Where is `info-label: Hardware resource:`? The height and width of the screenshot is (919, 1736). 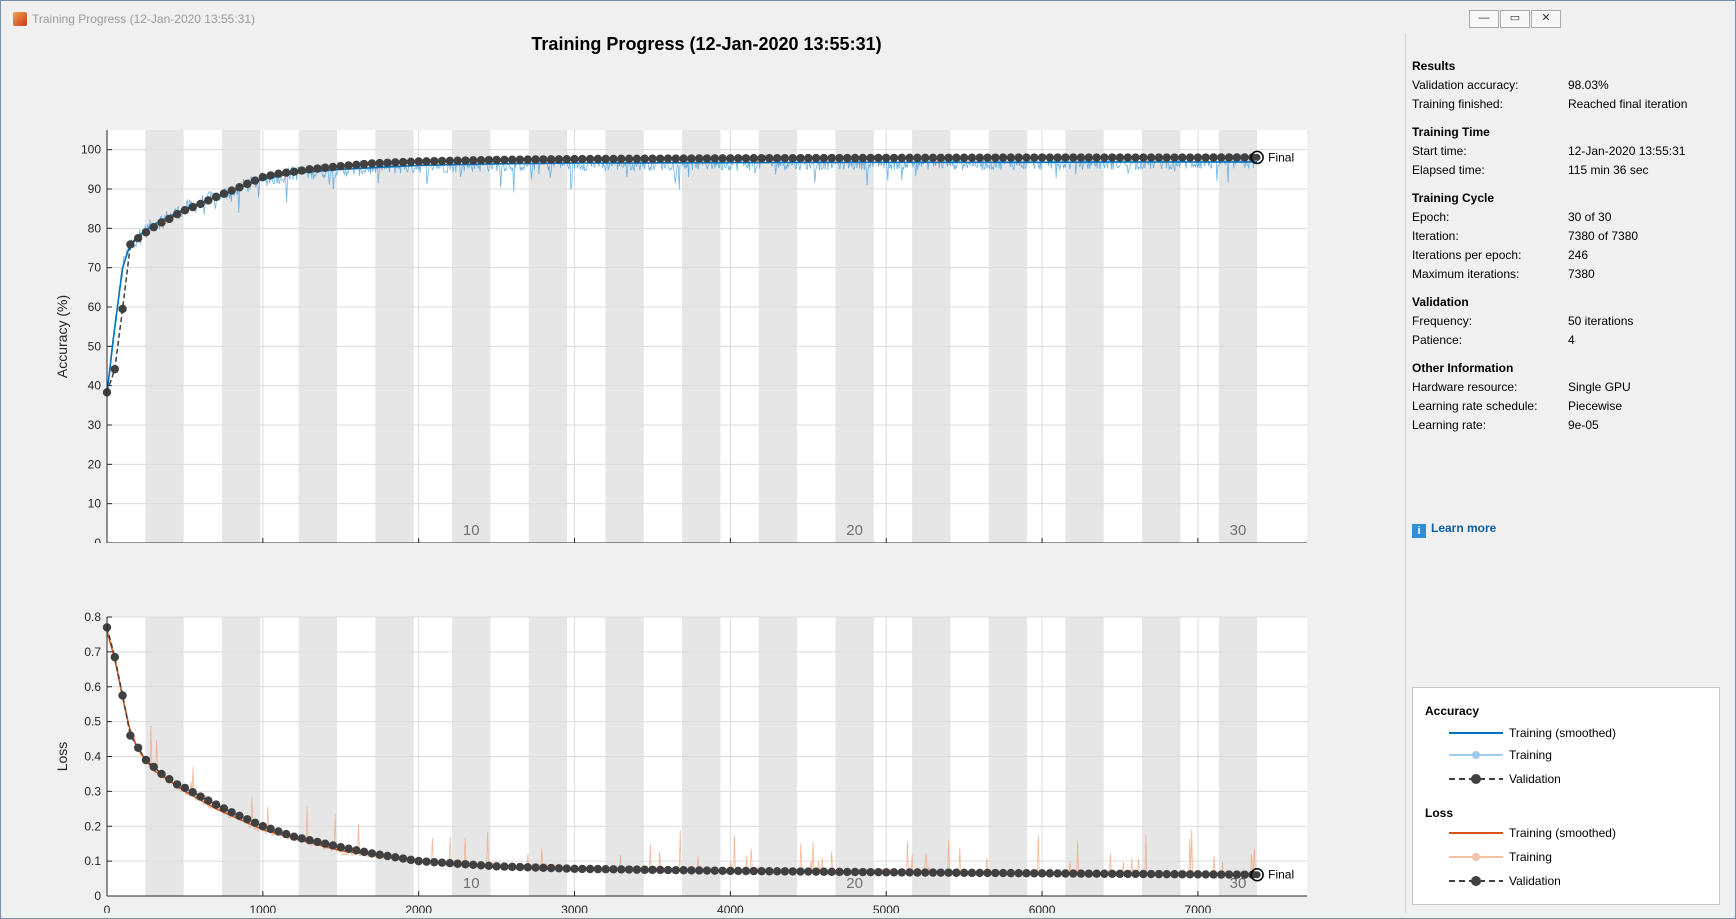 info-label: Hardware resource: is located at coordinates (1465, 387).